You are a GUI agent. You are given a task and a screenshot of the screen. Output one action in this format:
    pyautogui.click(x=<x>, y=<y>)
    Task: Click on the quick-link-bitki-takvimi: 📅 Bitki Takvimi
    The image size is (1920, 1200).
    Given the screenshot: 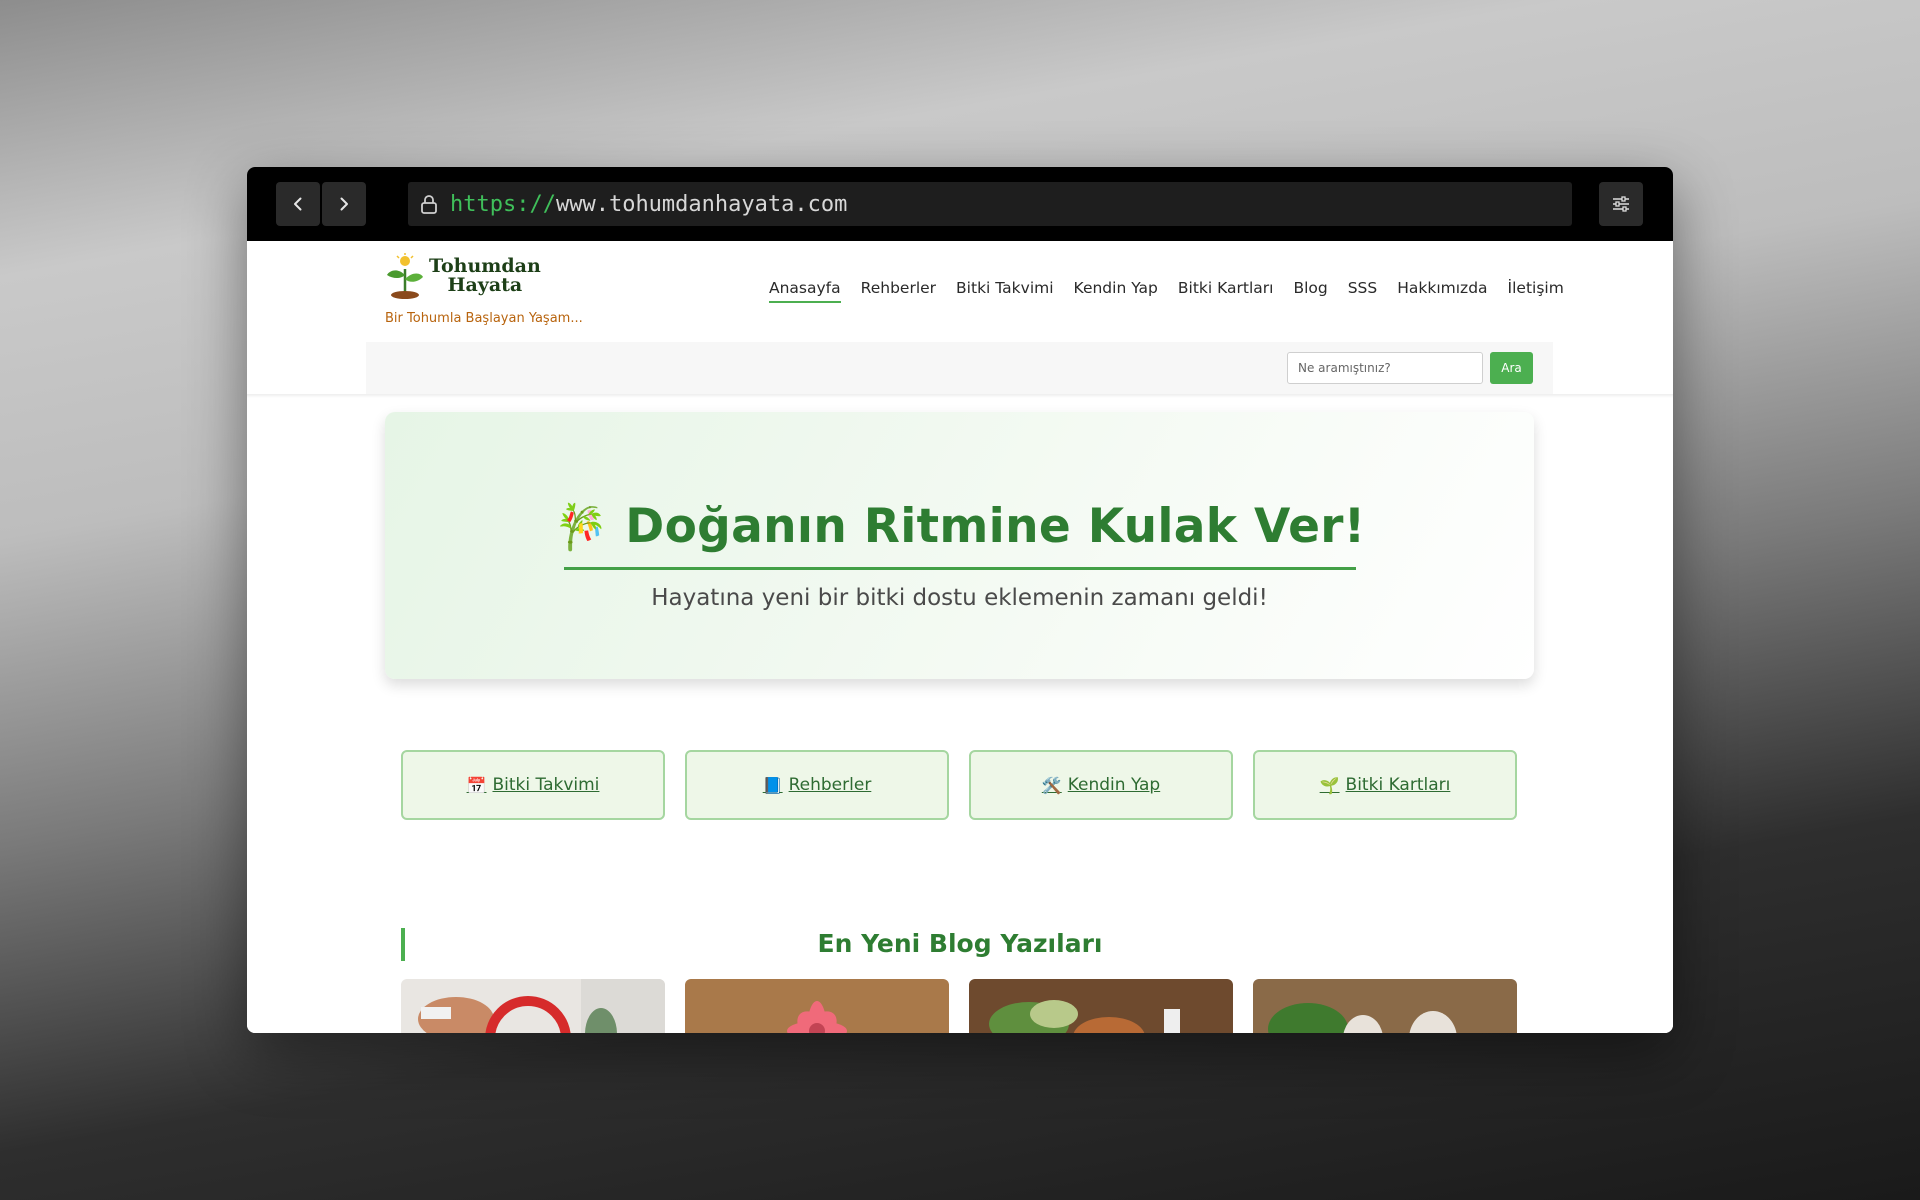 What is the action you would take?
    pyautogui.click(x=533, y=785)
    